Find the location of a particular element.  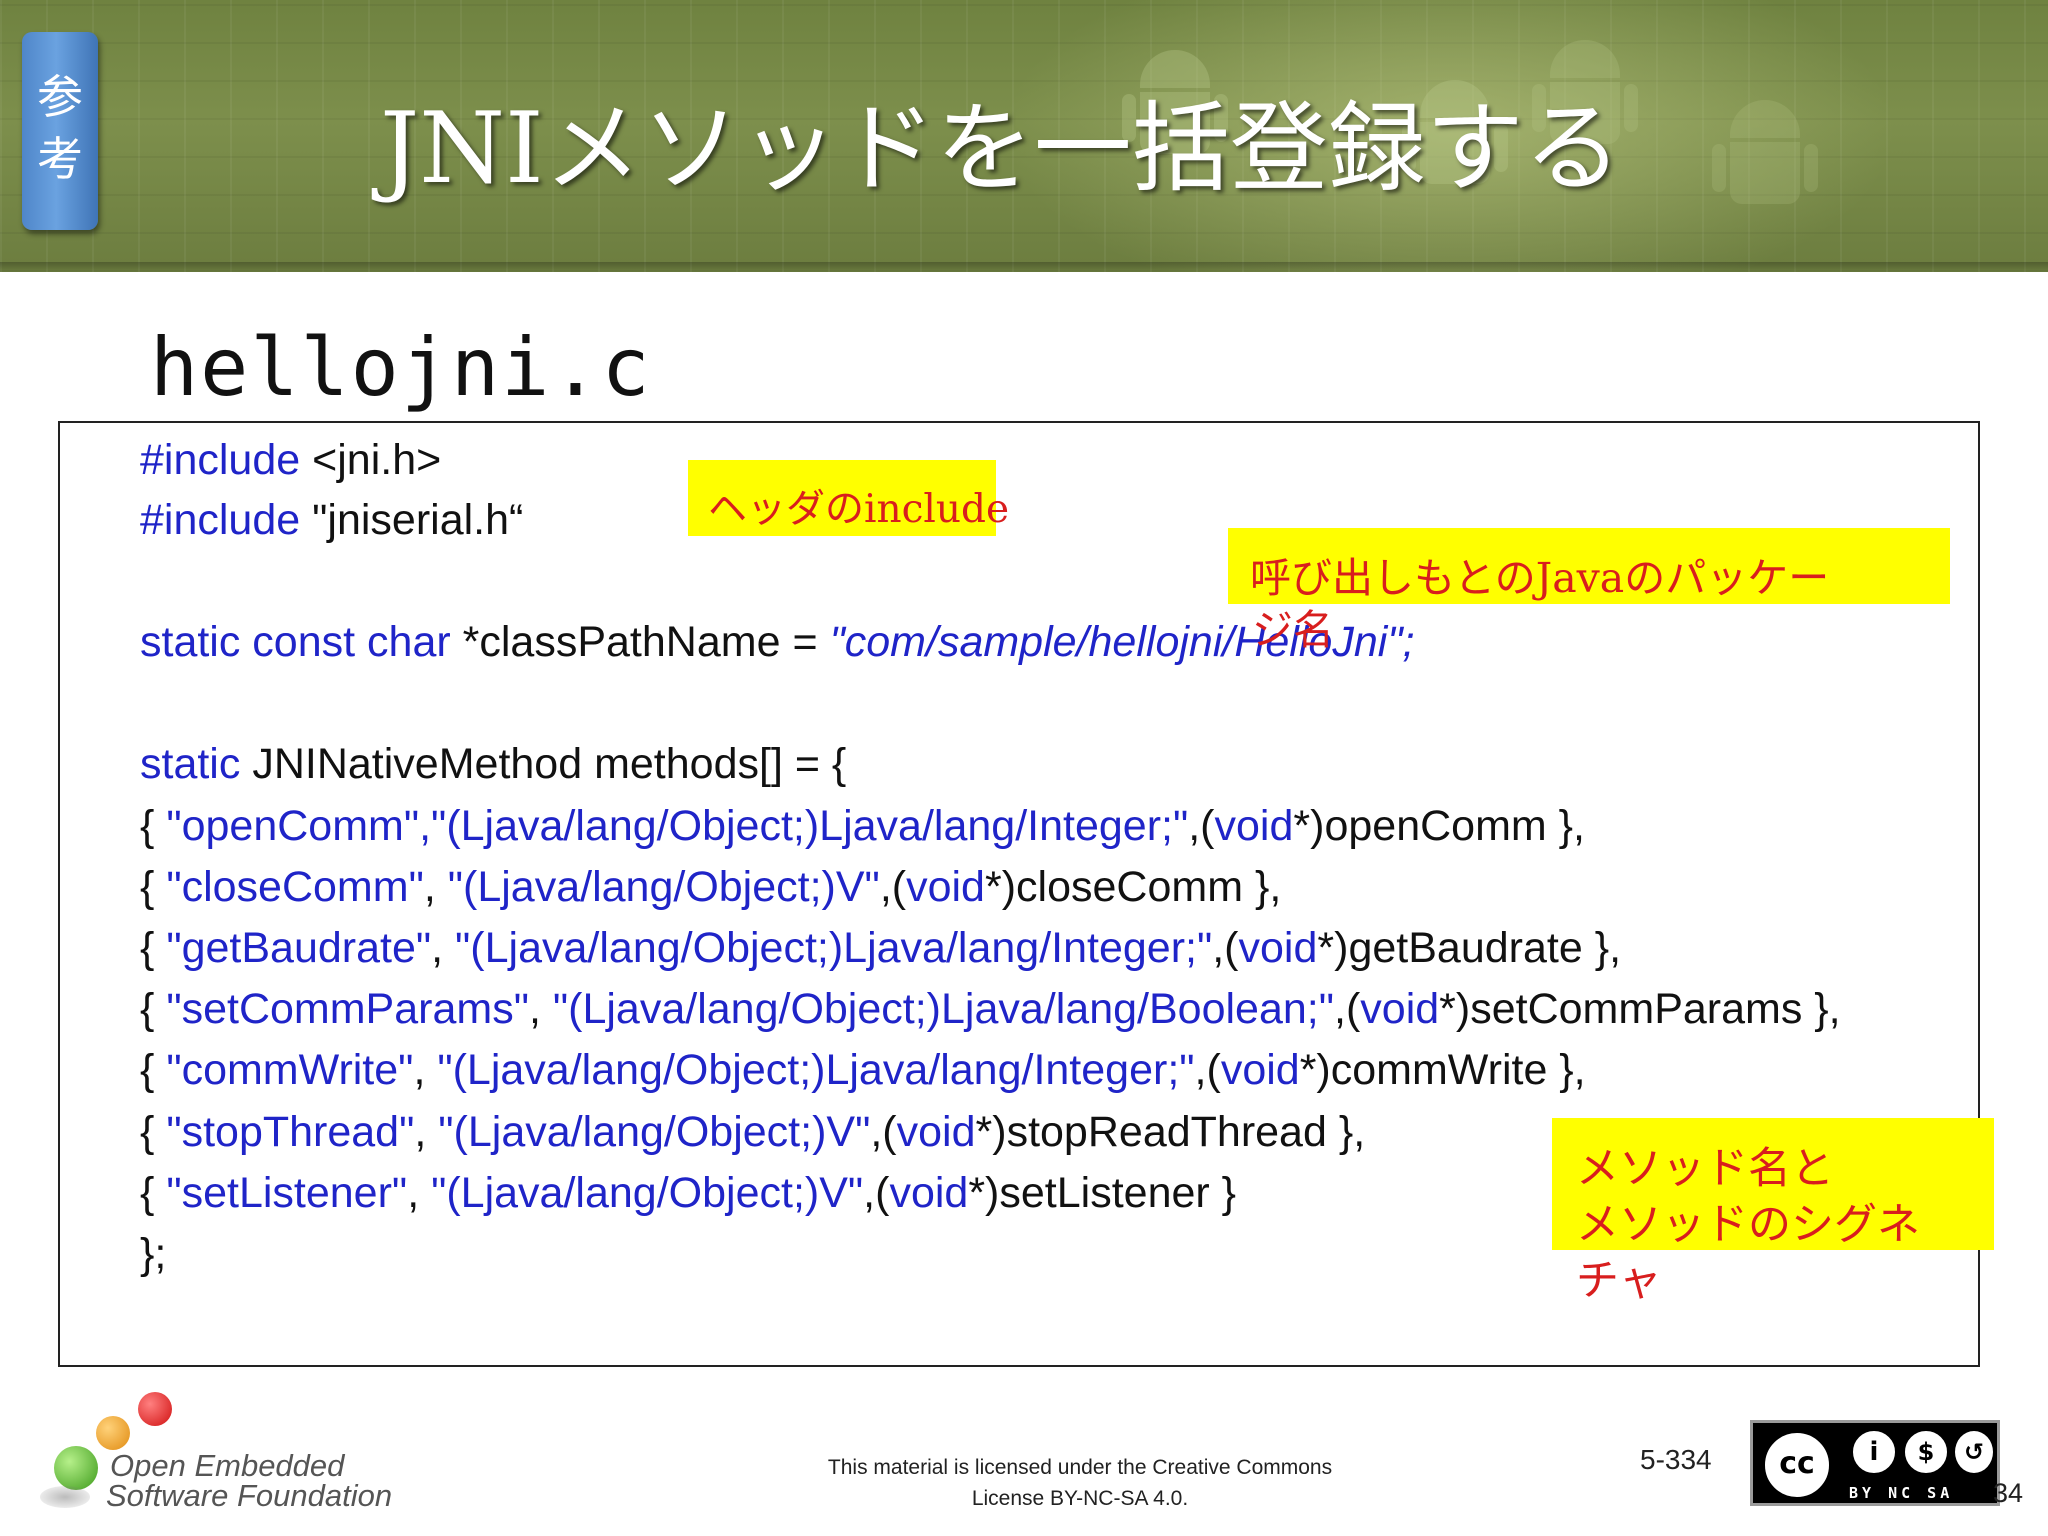

reference-badge-char: 参 is located at coordinates (60, 97).